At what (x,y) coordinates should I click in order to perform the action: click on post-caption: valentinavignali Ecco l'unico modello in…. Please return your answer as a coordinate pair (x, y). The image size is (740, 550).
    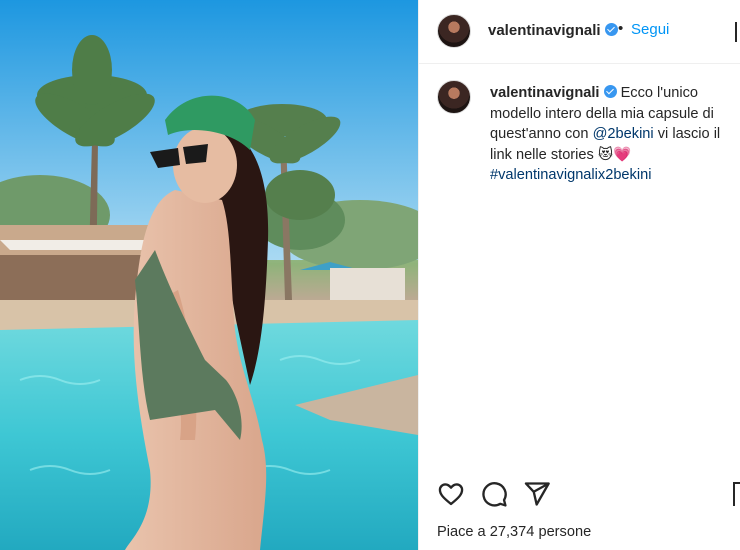
    Looking at the image, I should click on (610, 134).